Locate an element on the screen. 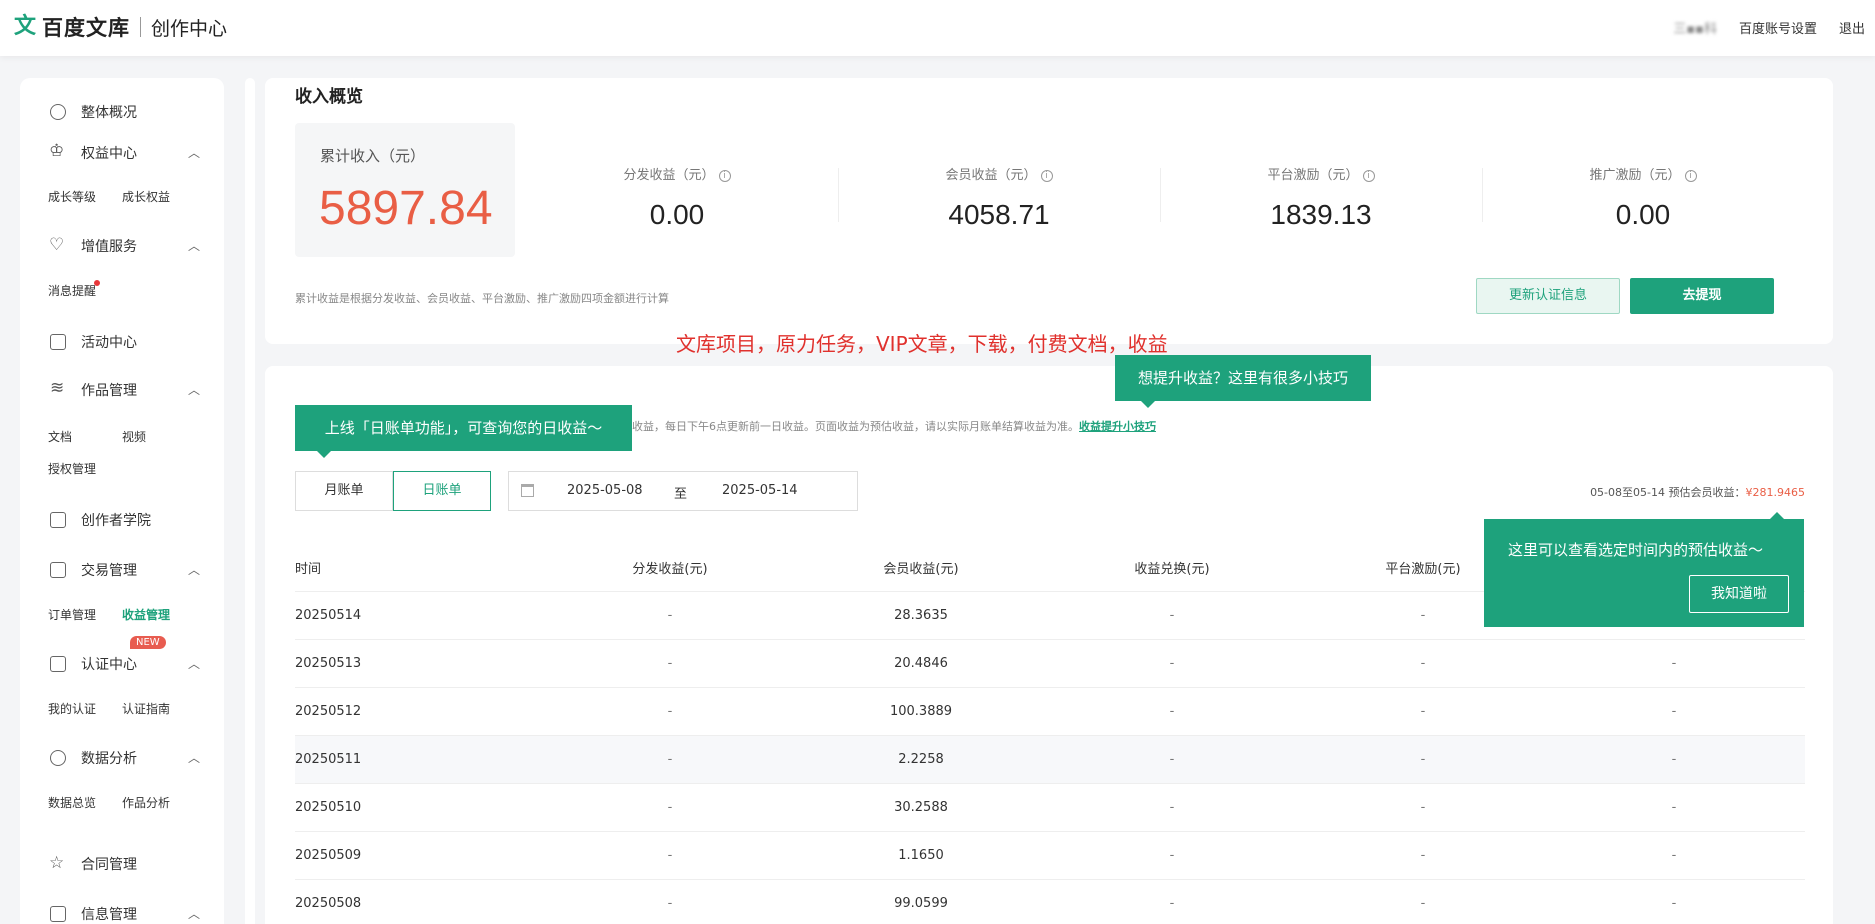  table-row: 20250508 - 99.0599 - - - is located at coordinates (1050, 902).